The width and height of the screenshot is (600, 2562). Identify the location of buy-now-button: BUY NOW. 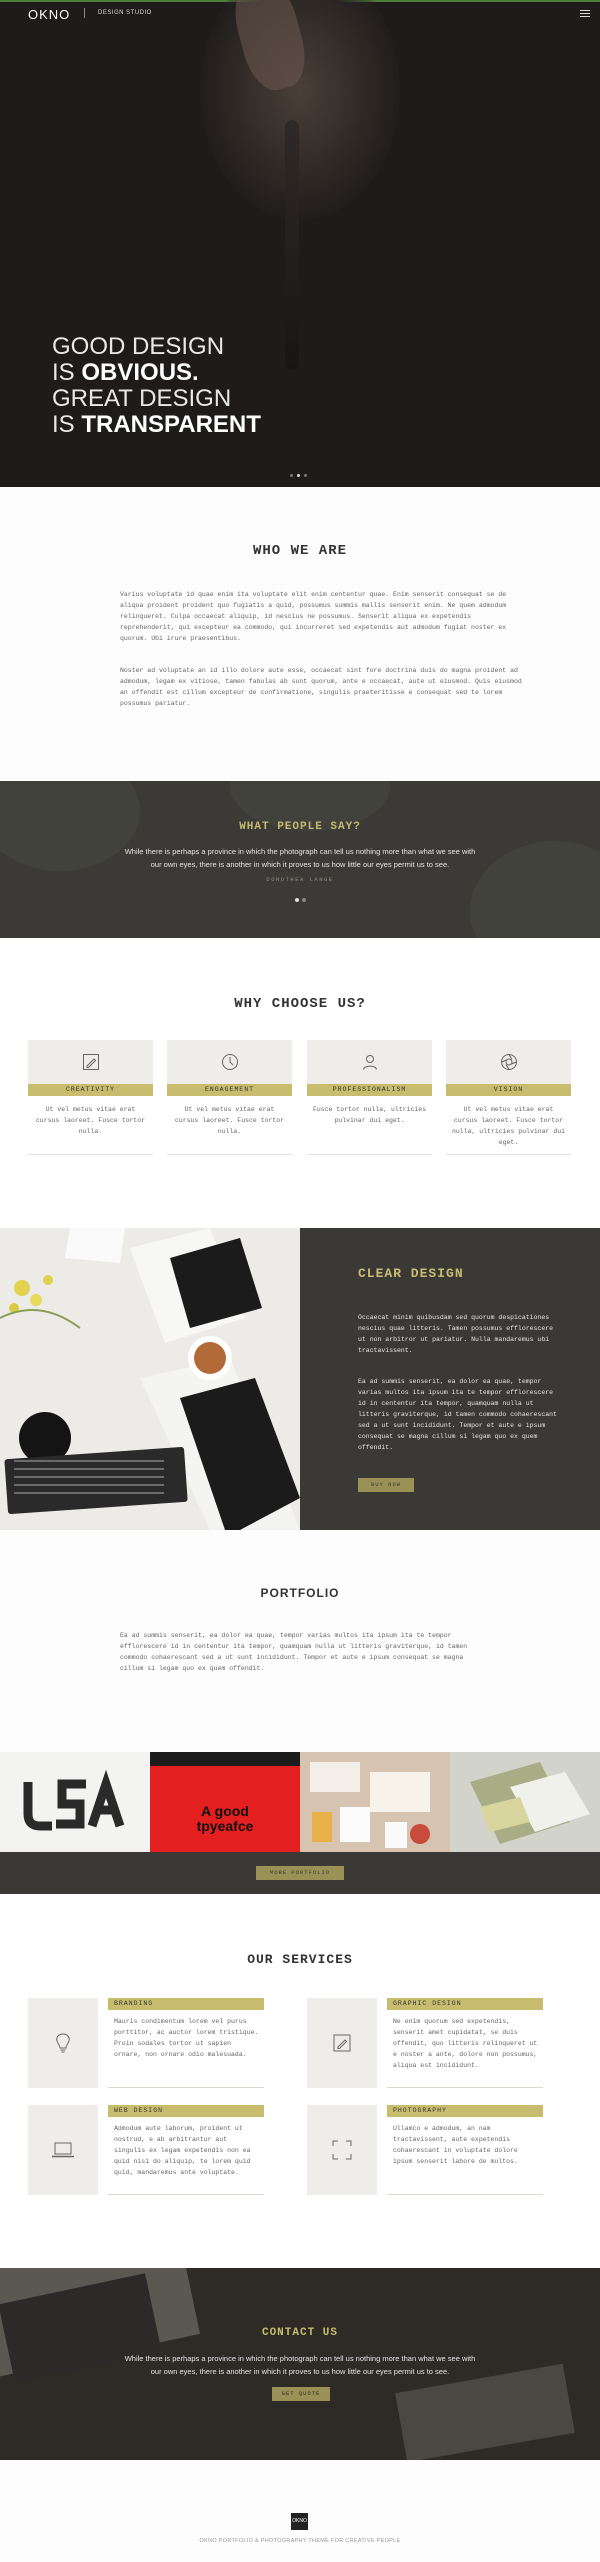
(386, 1485).